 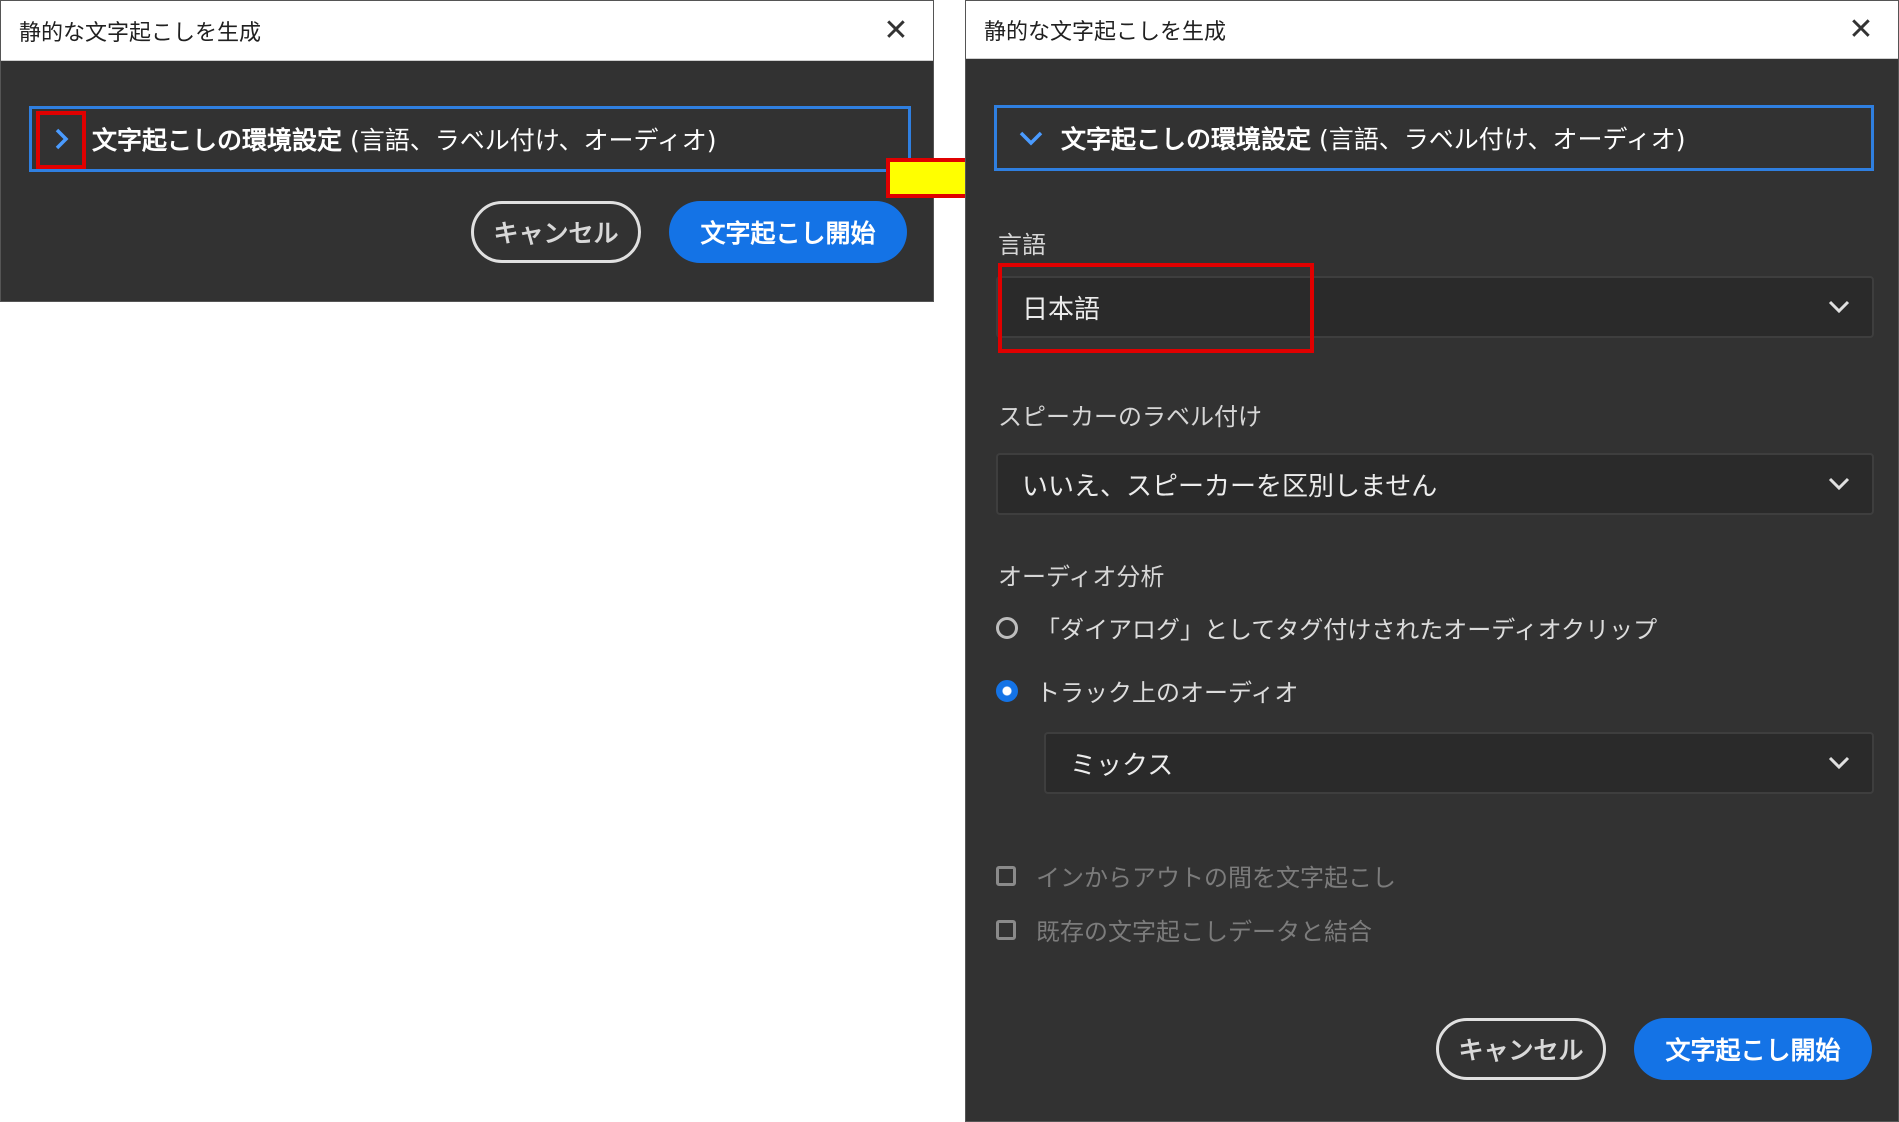 What do you see at coordinates (1204, 932) in the screenshot?
I see `checkbox-label: 既存の文字起こしデータと結合` at bounding box center [1204, 932].